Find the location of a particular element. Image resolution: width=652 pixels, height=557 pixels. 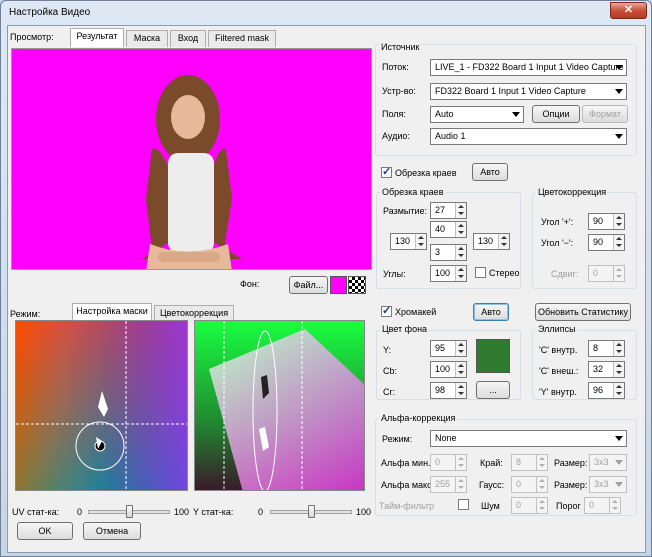

shift-spinner: 0 is located at coordinates (606, 273).